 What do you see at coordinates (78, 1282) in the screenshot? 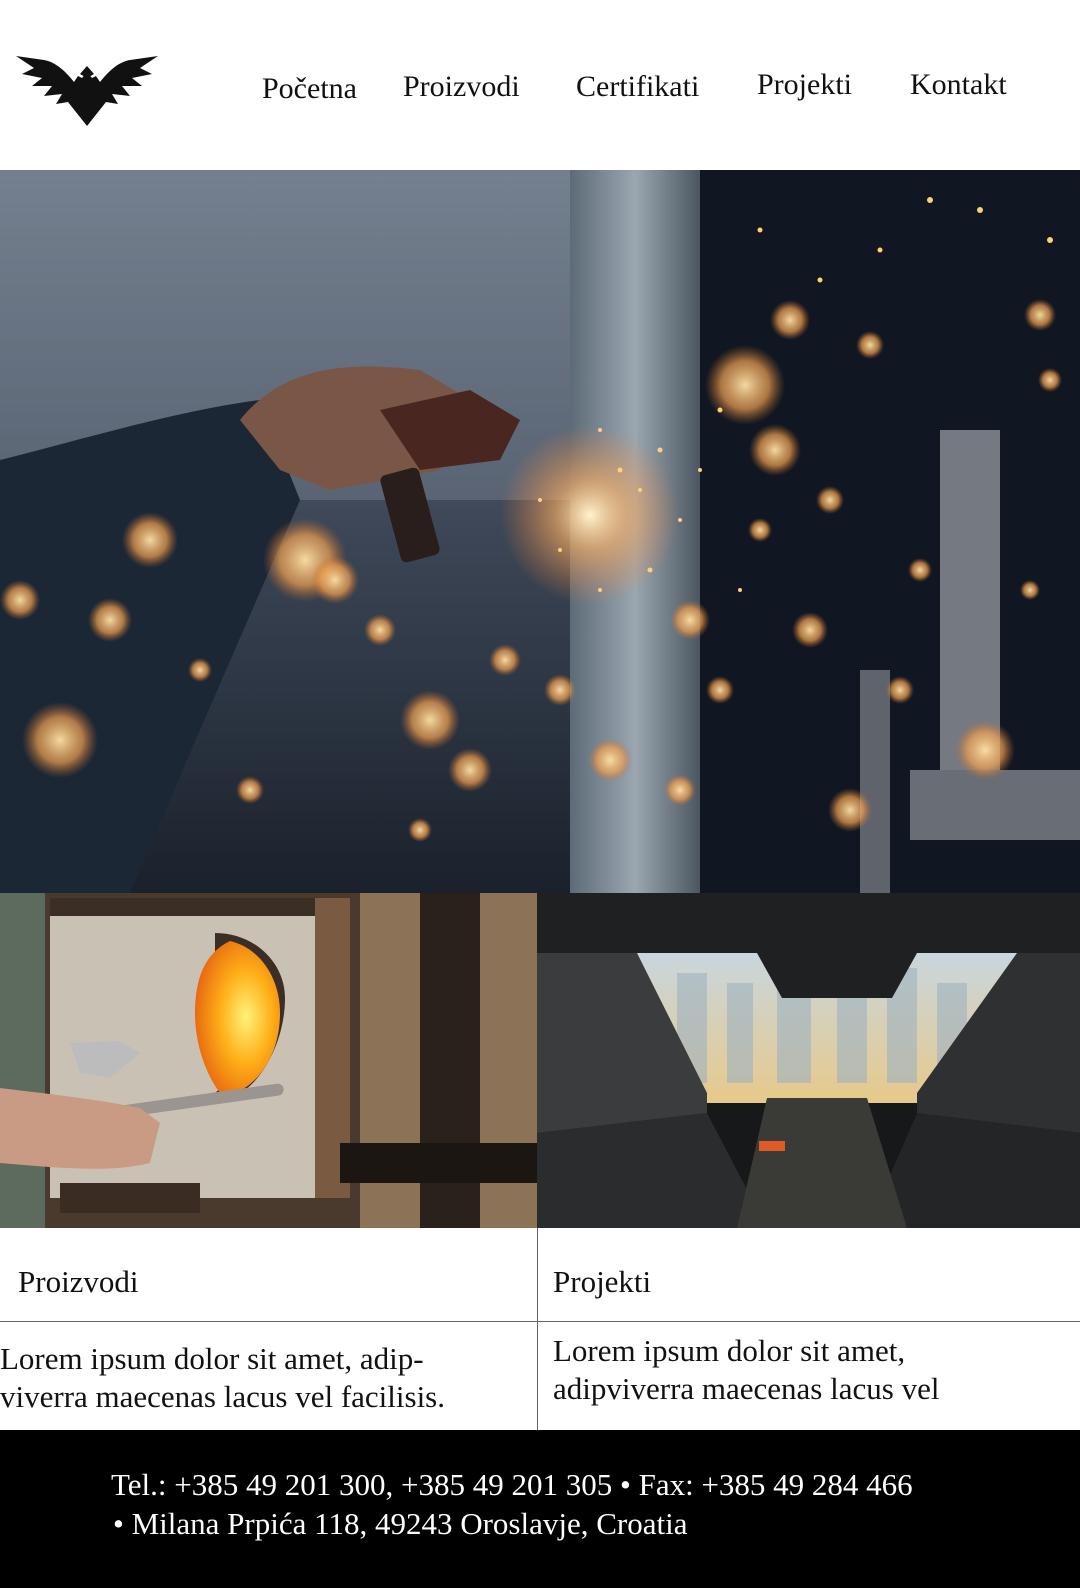
I see `products-card-title: Proizvodi` at bounding box center [78, 1282].